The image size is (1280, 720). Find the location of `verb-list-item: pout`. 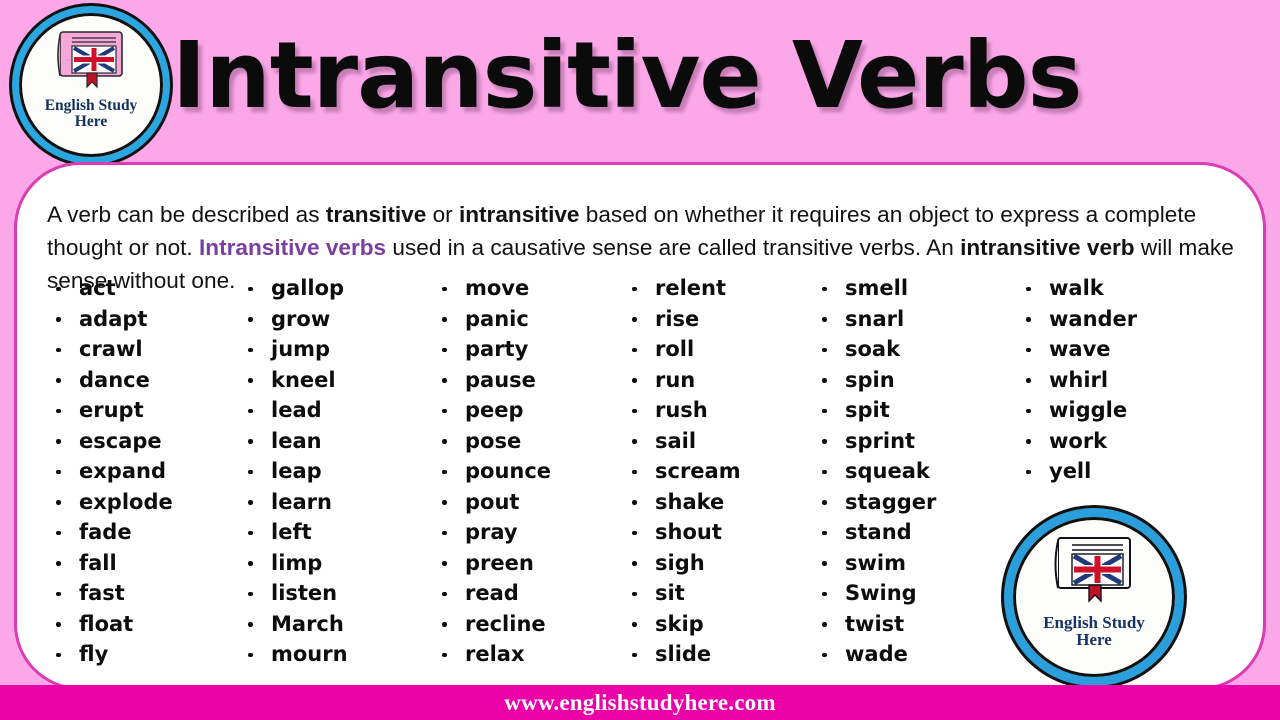

verb-list-item: pout is located at coordinates (532, 502).